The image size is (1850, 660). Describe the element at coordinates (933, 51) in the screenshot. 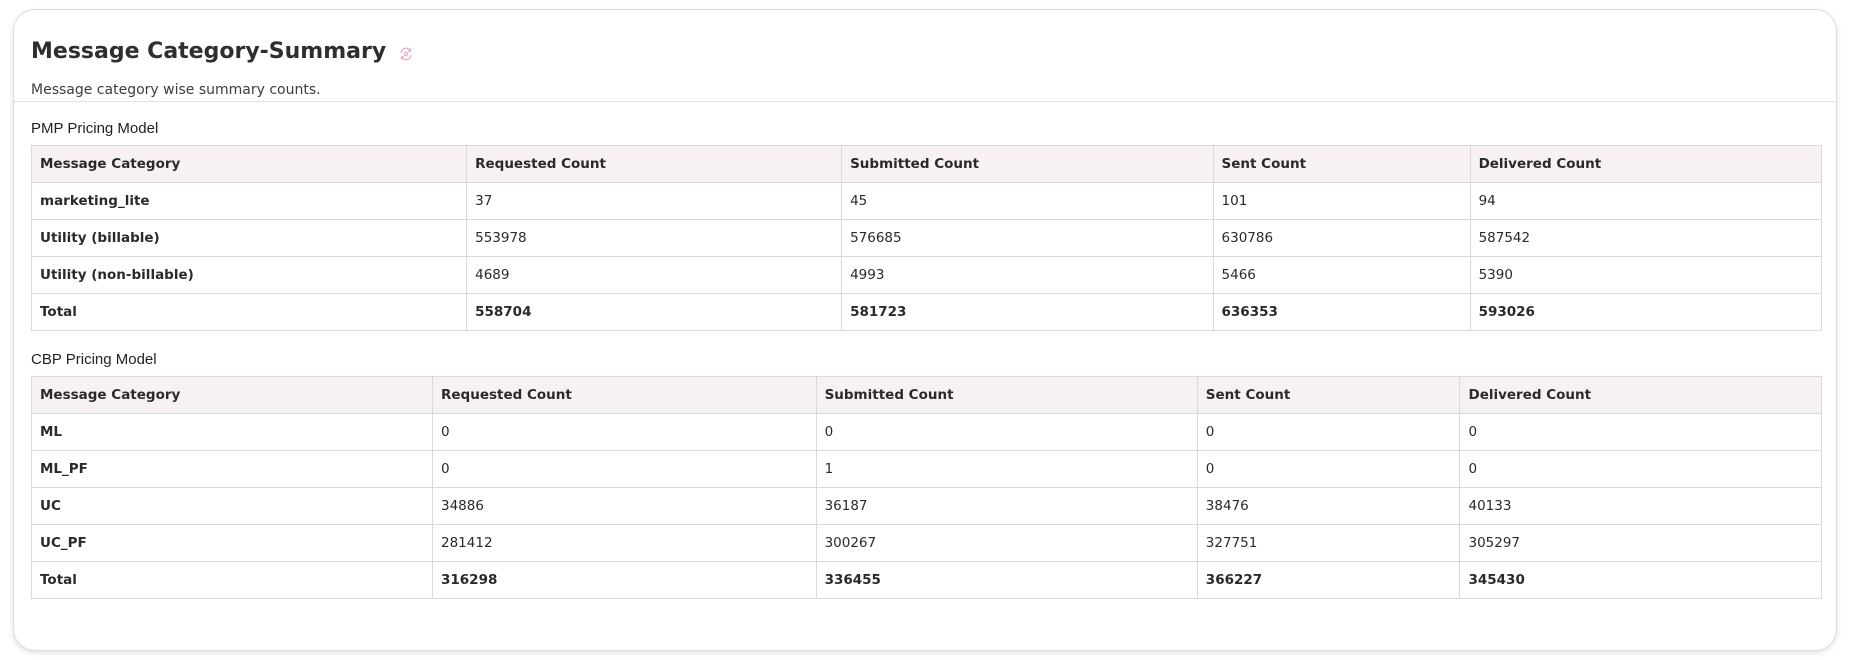

I see `title-row: Message Category-Summary` at that location.